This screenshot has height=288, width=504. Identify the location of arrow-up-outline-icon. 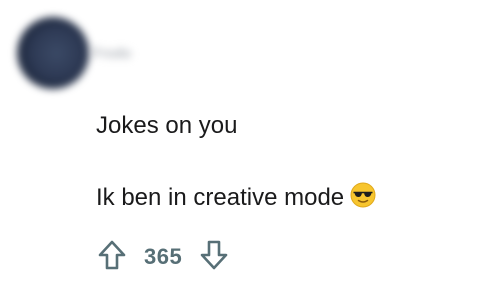
(112, 257).